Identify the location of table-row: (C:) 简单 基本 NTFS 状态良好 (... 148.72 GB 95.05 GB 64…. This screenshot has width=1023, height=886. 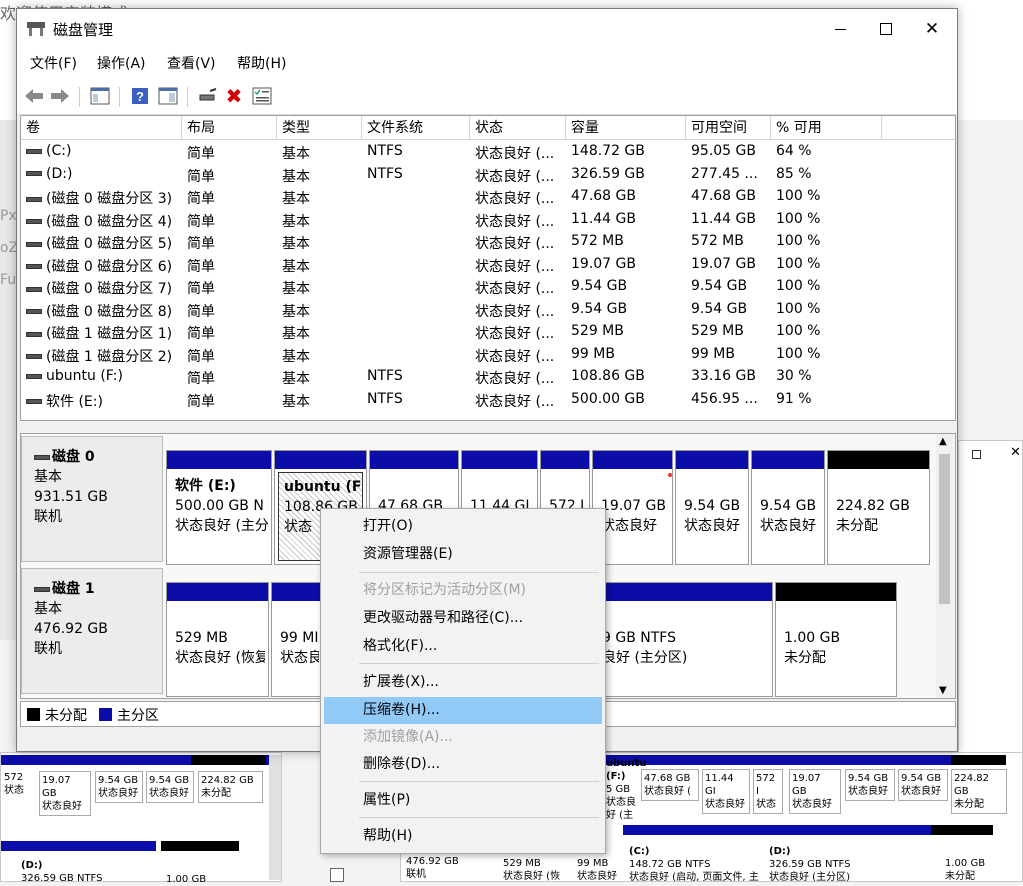
(488, 152).